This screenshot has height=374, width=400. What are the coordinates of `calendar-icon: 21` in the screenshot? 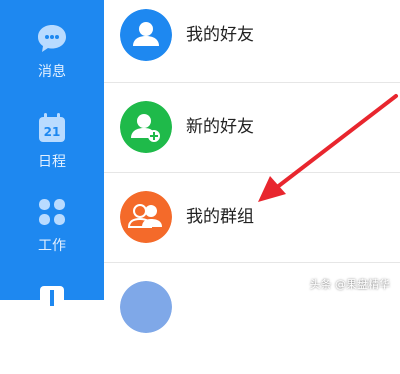 It's located at (52, 127).